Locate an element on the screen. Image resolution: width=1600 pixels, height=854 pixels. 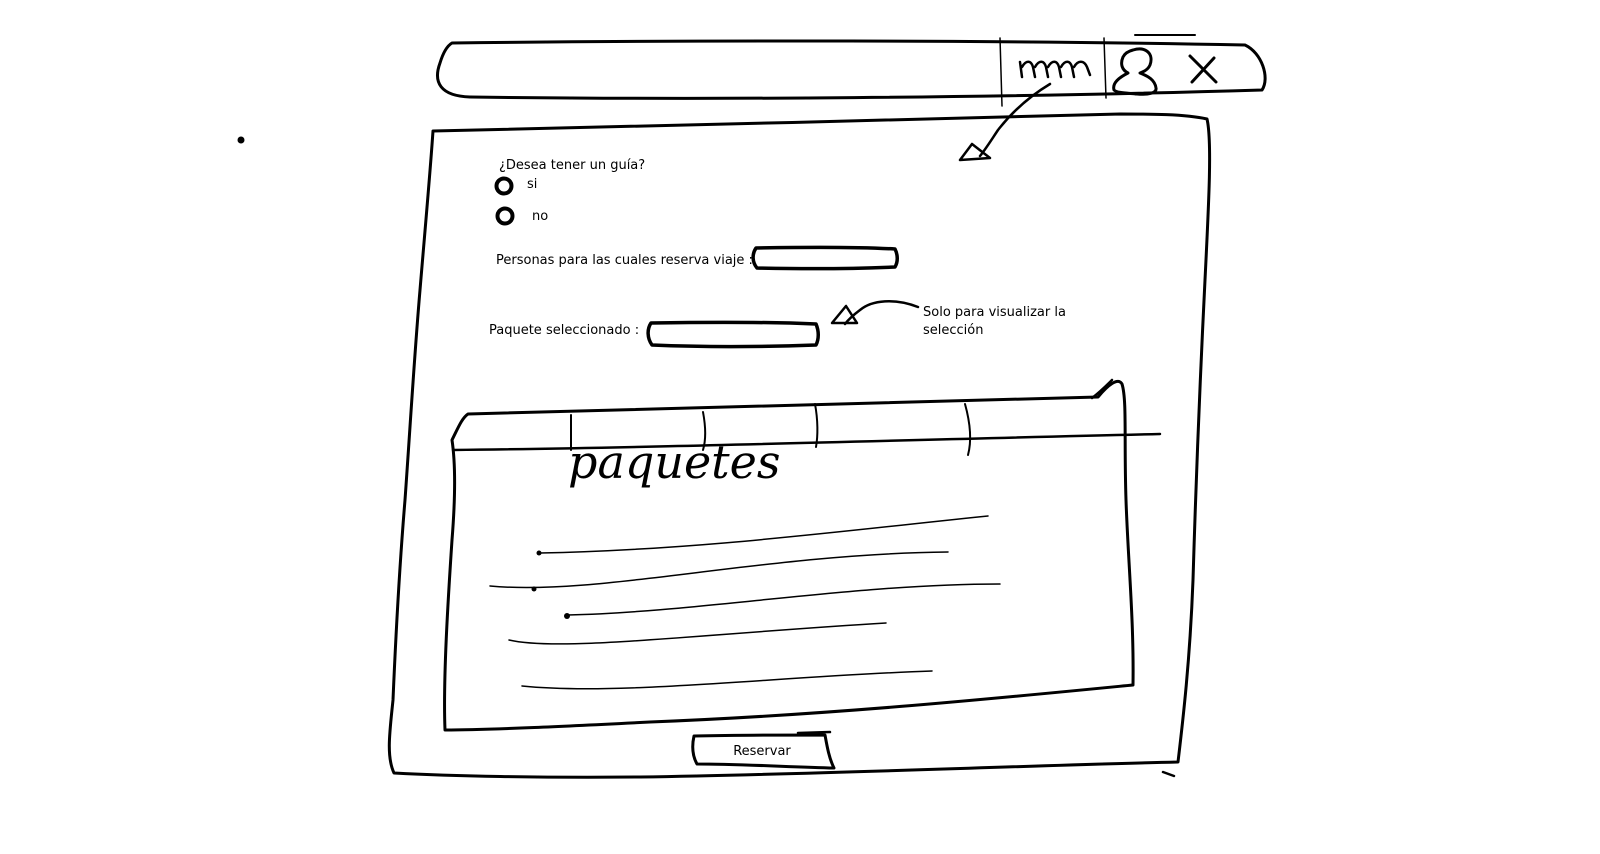
package-input is located at coordinates (734, 334).